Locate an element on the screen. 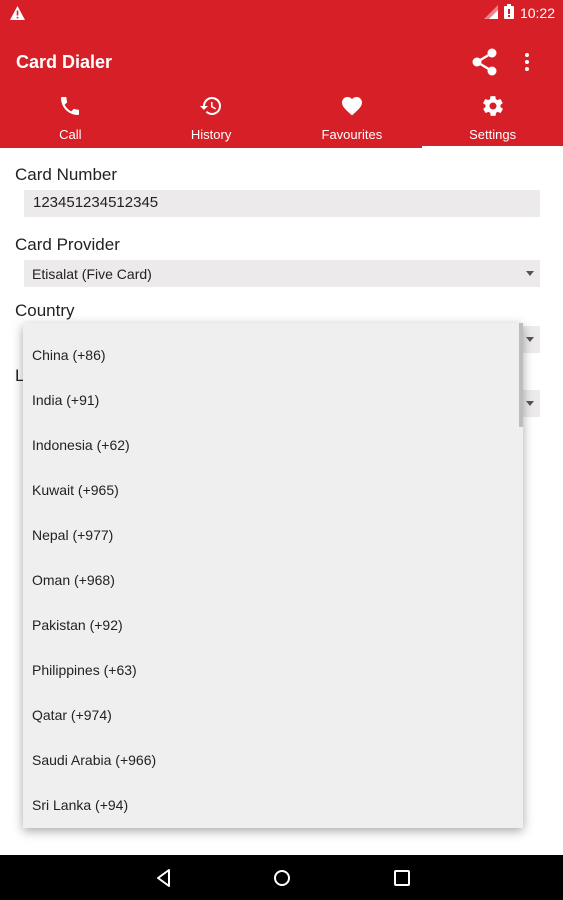 Image resolution: width=563 pixels, height=900 pixels. country-option: Saudi Arabia (+966) is located at coordinates (273, 760).